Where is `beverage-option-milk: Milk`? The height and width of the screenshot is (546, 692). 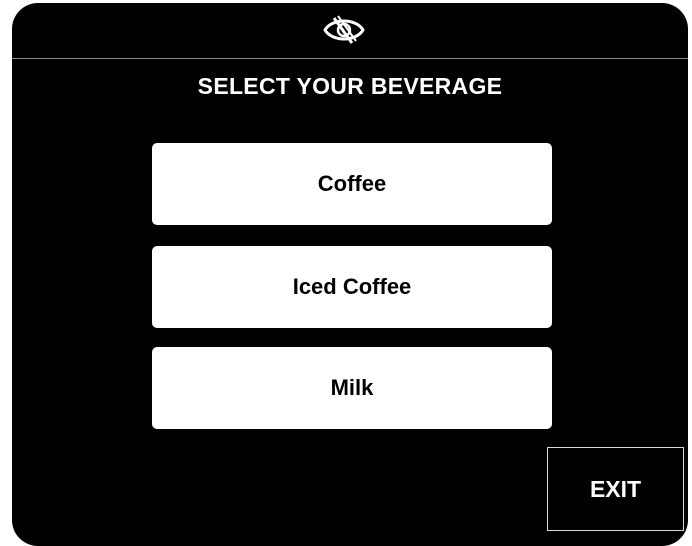
beverage-option-milk: Milk is located at coordinates (352, 388).